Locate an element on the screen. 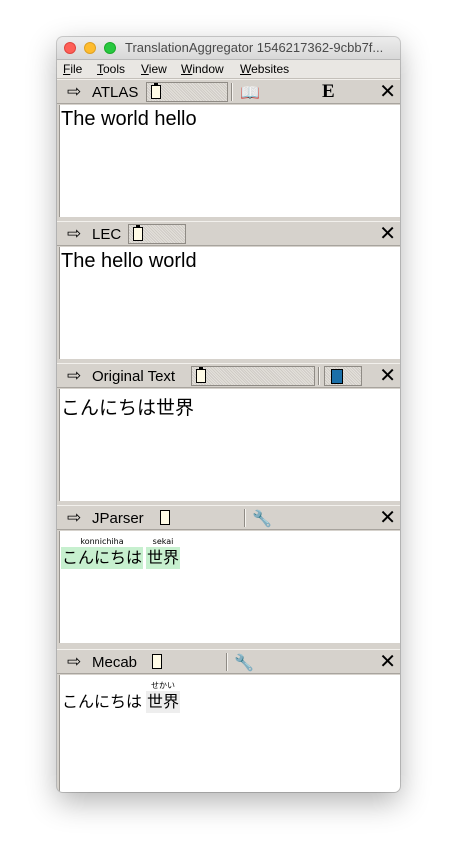  zoom-window-button is located at coordinates (110, 48).